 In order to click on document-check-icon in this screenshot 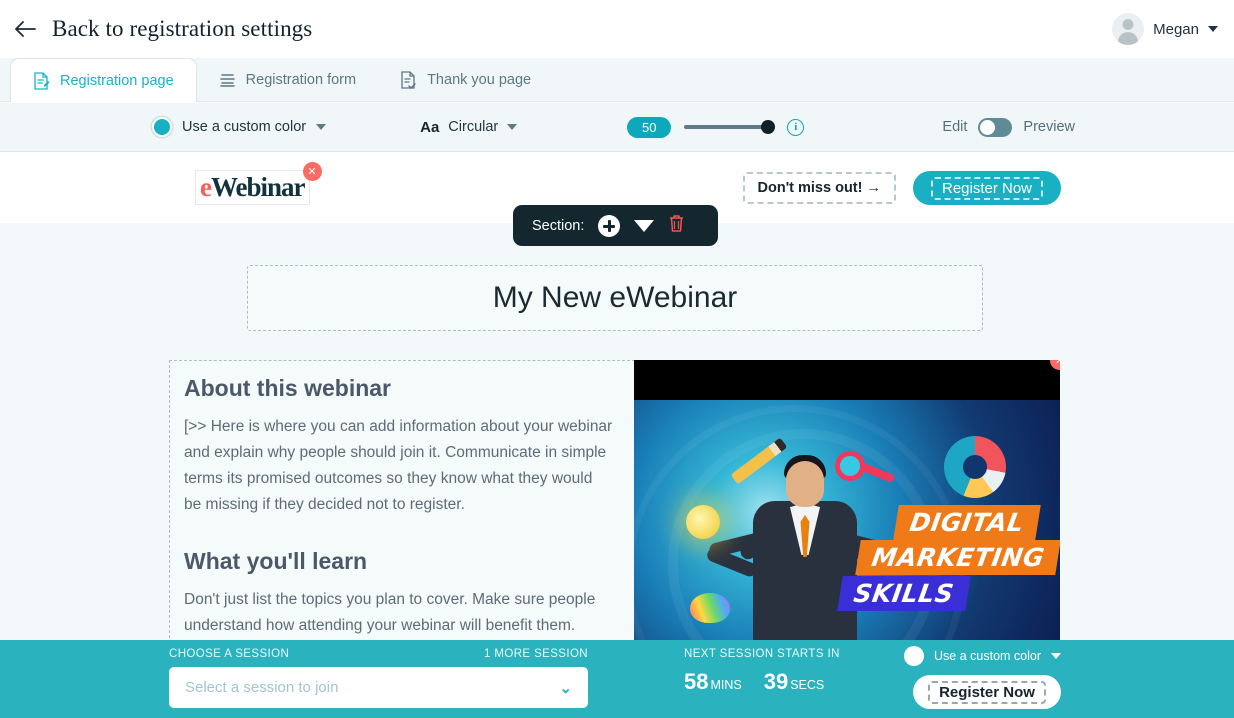, I will do `click(408, 80)`.